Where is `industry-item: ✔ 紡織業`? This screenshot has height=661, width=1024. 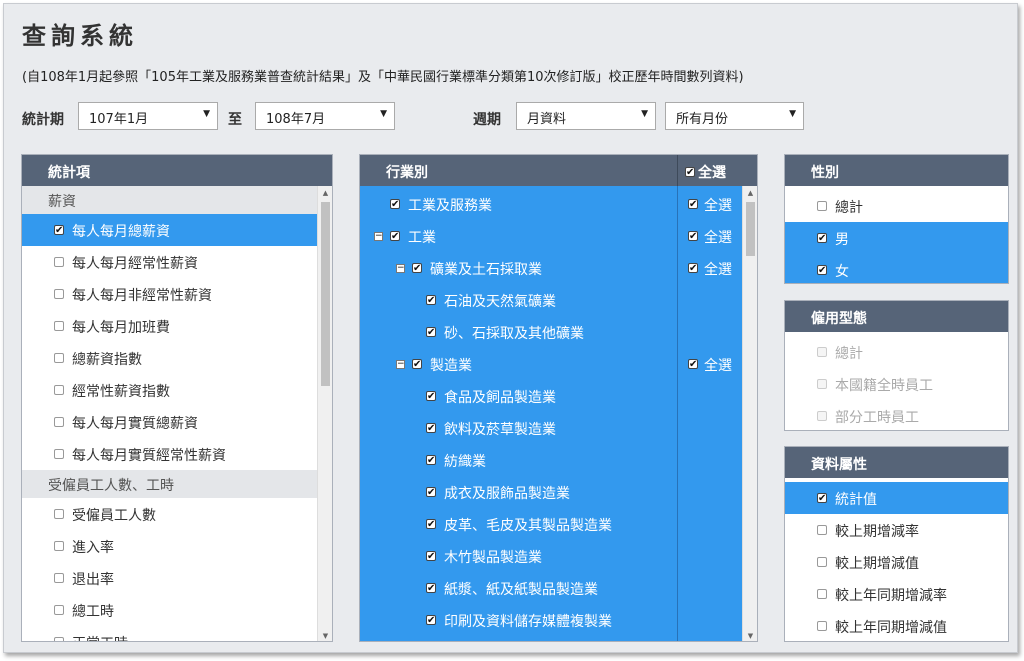
industry-item: ✔ 紡織業 is located at coordinates (518, 460).